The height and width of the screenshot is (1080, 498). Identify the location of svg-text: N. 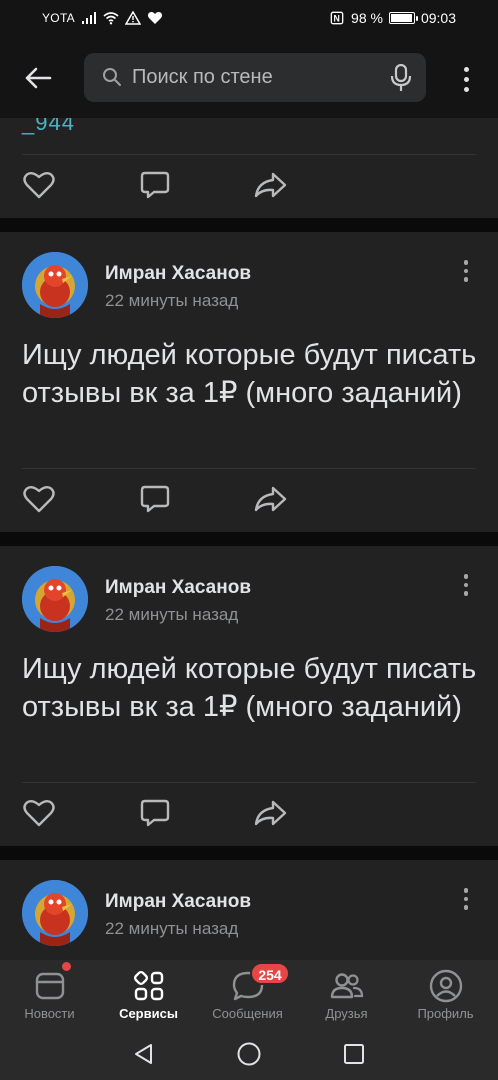
(337, 19).